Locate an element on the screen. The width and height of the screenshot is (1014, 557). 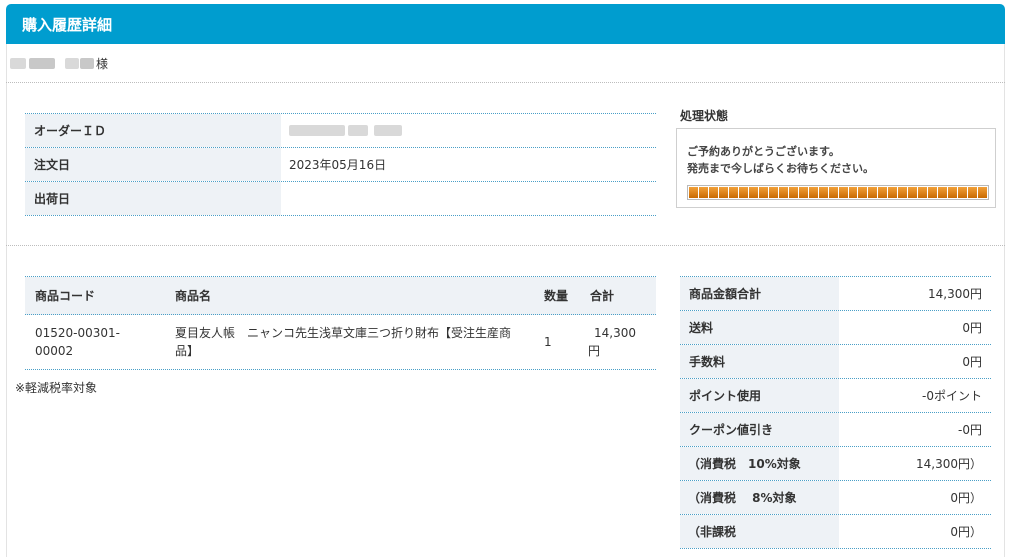
summary-row: クーポン値引き -0円 is located at coordinates (835, 430).